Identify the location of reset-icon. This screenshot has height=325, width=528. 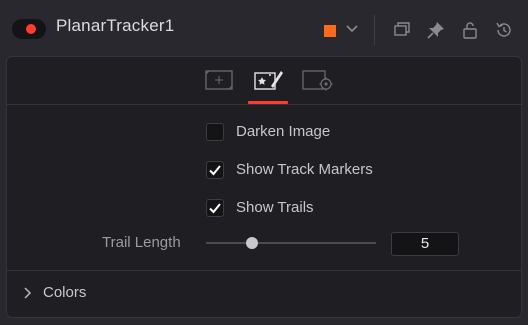
(504, 30).